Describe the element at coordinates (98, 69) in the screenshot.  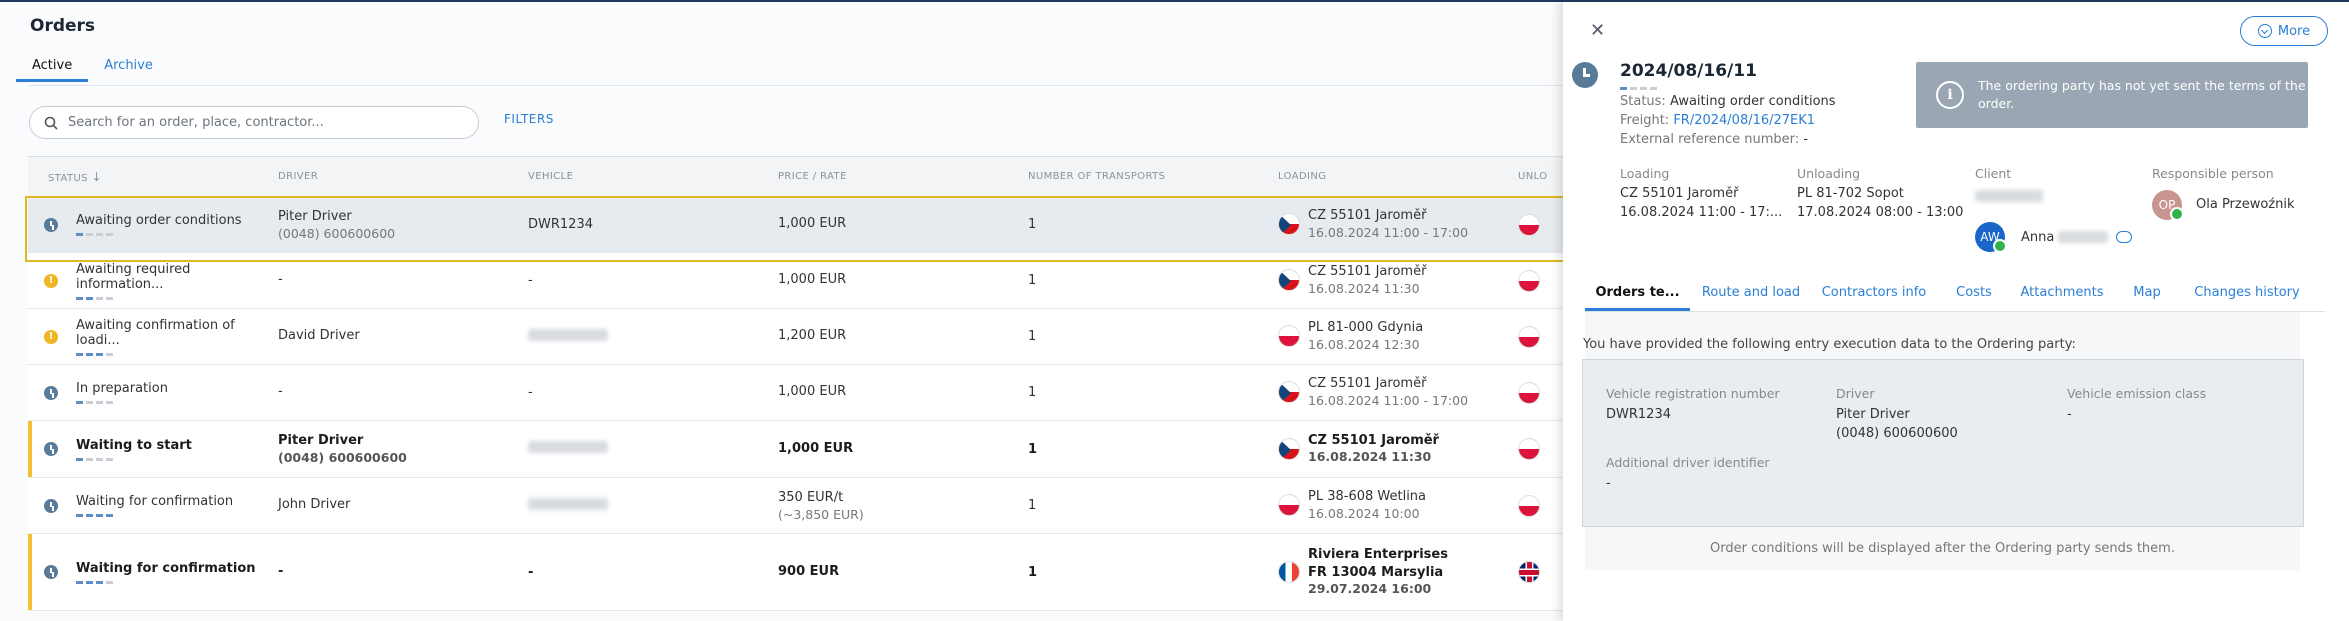
I see `orders-tabs: Active Archive` at that location.